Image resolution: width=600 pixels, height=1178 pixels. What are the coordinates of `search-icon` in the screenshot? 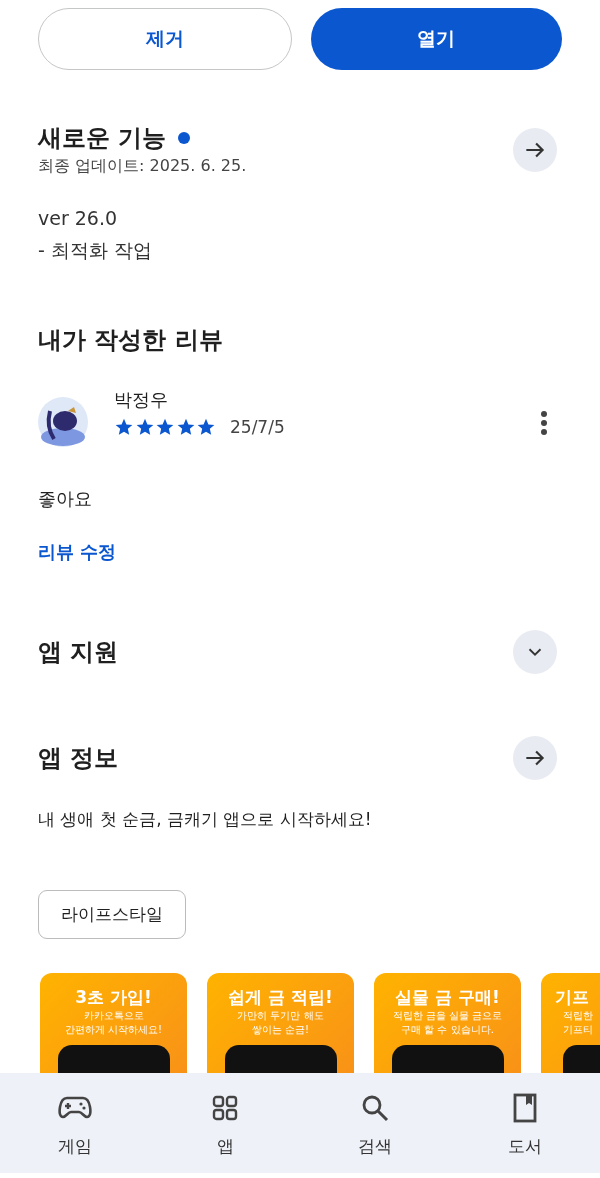 It's located at (375, 1108).